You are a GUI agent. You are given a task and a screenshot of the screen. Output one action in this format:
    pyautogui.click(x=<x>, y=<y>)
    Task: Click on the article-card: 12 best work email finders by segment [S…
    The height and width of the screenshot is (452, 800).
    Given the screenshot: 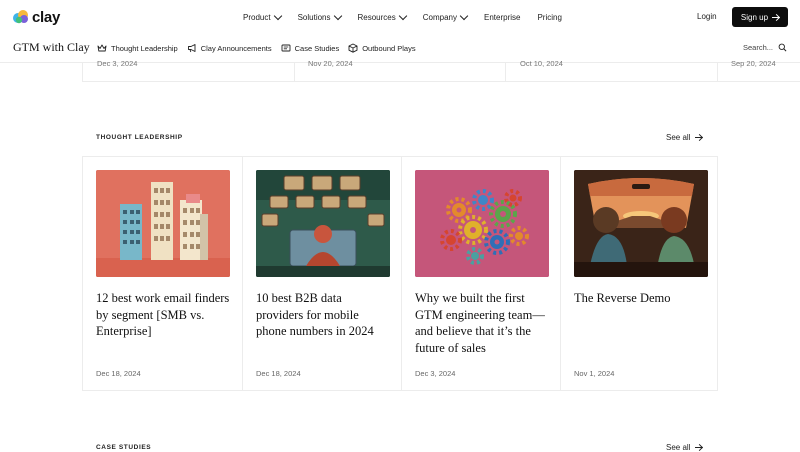 What is the action you would take?
    pyautogui.click(x=162, y=273)
    